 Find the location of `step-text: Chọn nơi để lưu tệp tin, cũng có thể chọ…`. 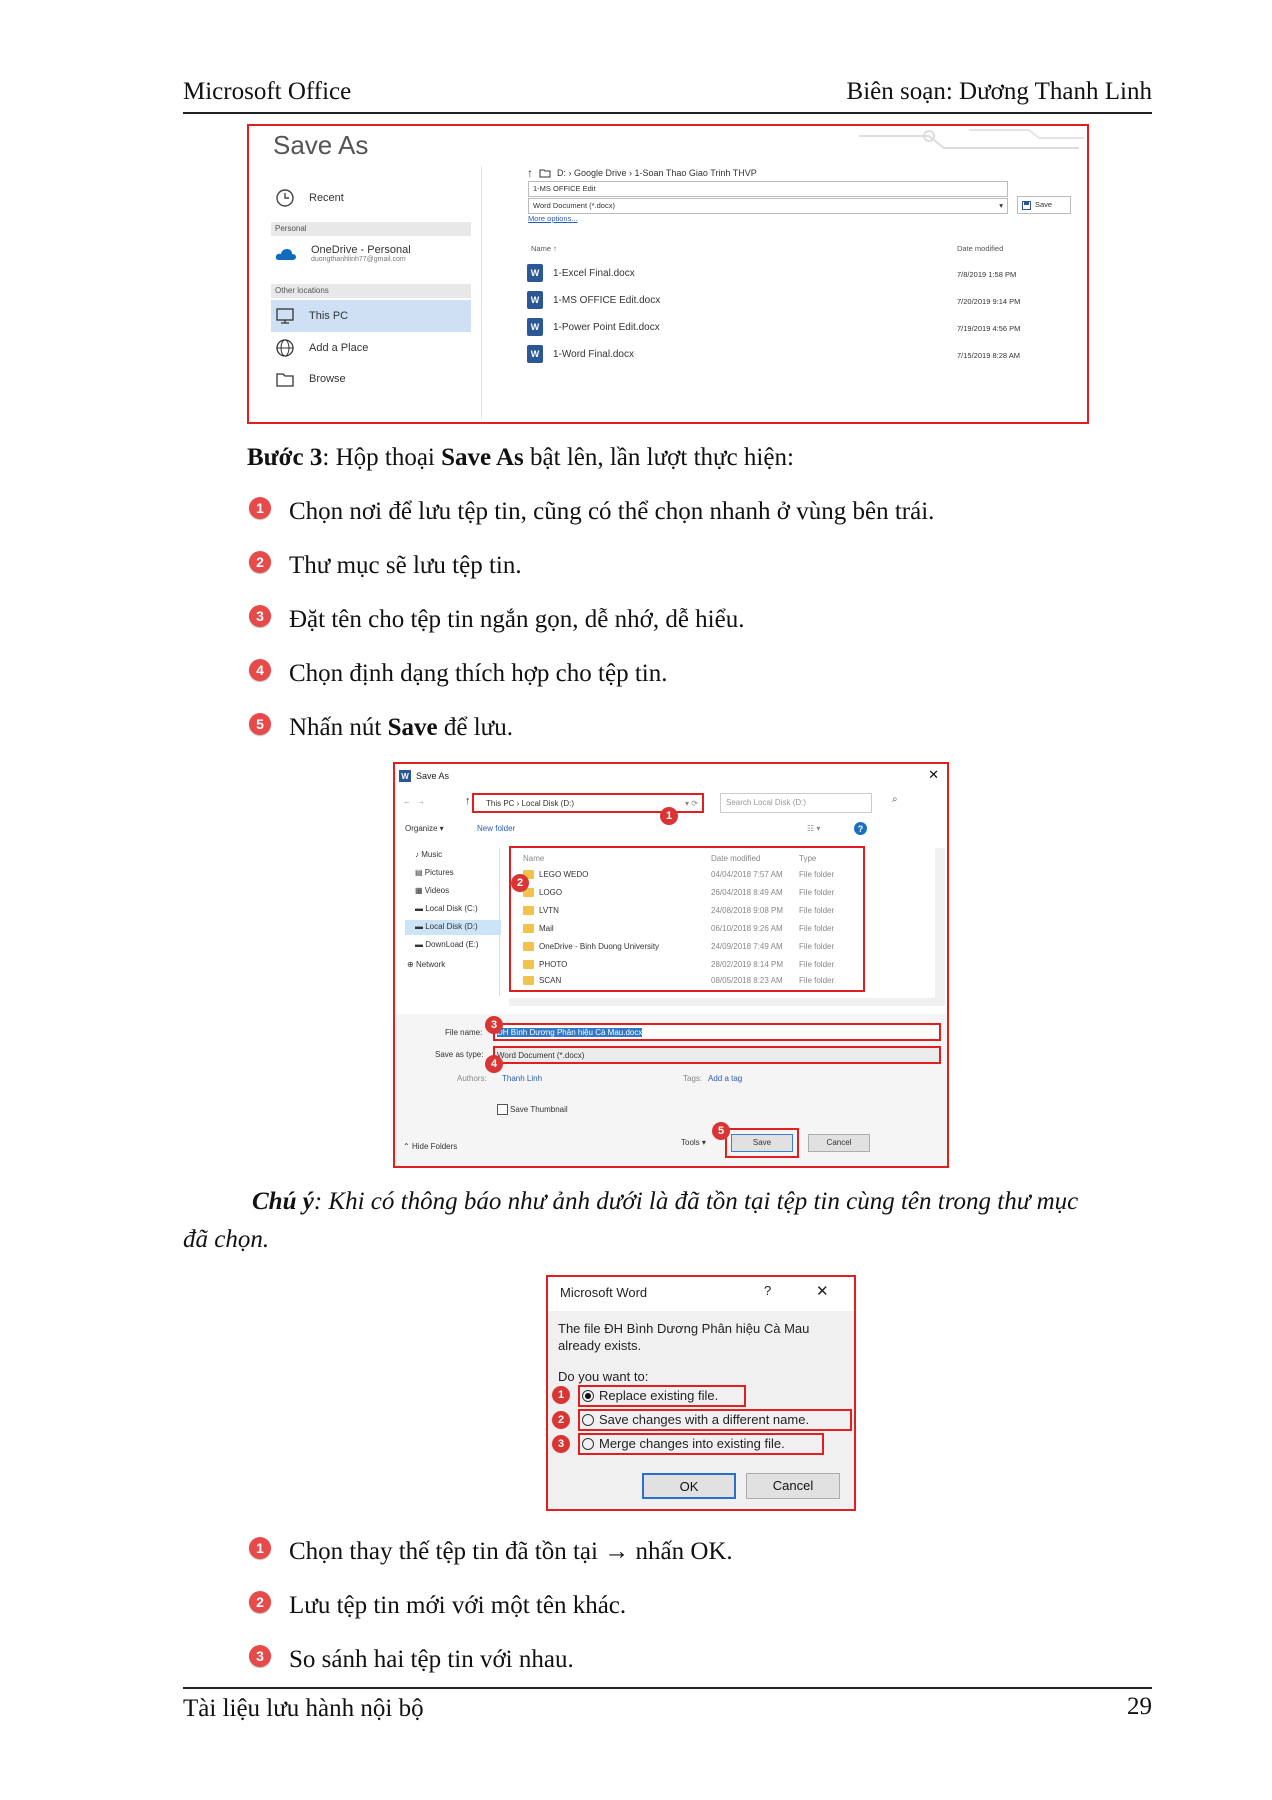

step-text: Chọn nơi để lưu tệp tin, cũng có thể chọ… is located at coordinates (612, 511).